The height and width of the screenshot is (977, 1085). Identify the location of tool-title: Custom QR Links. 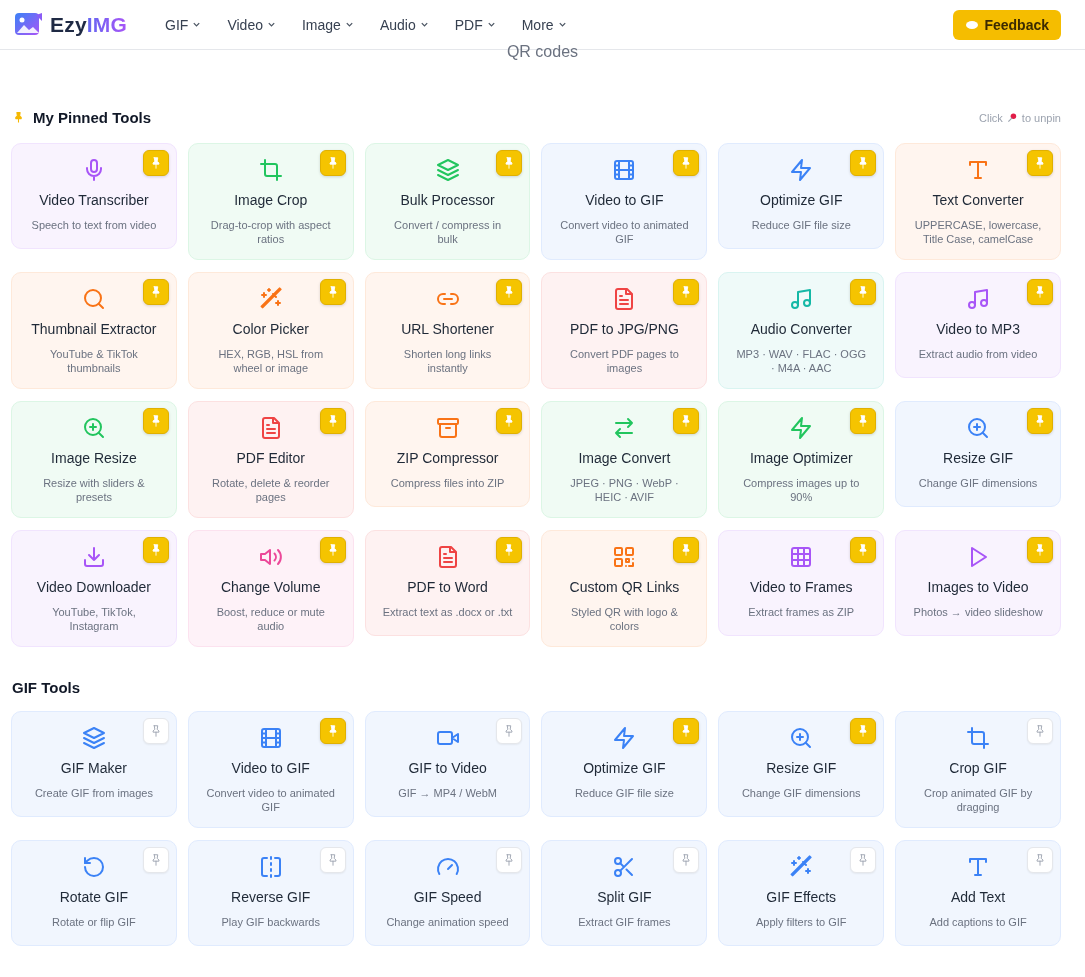
(624, 587).